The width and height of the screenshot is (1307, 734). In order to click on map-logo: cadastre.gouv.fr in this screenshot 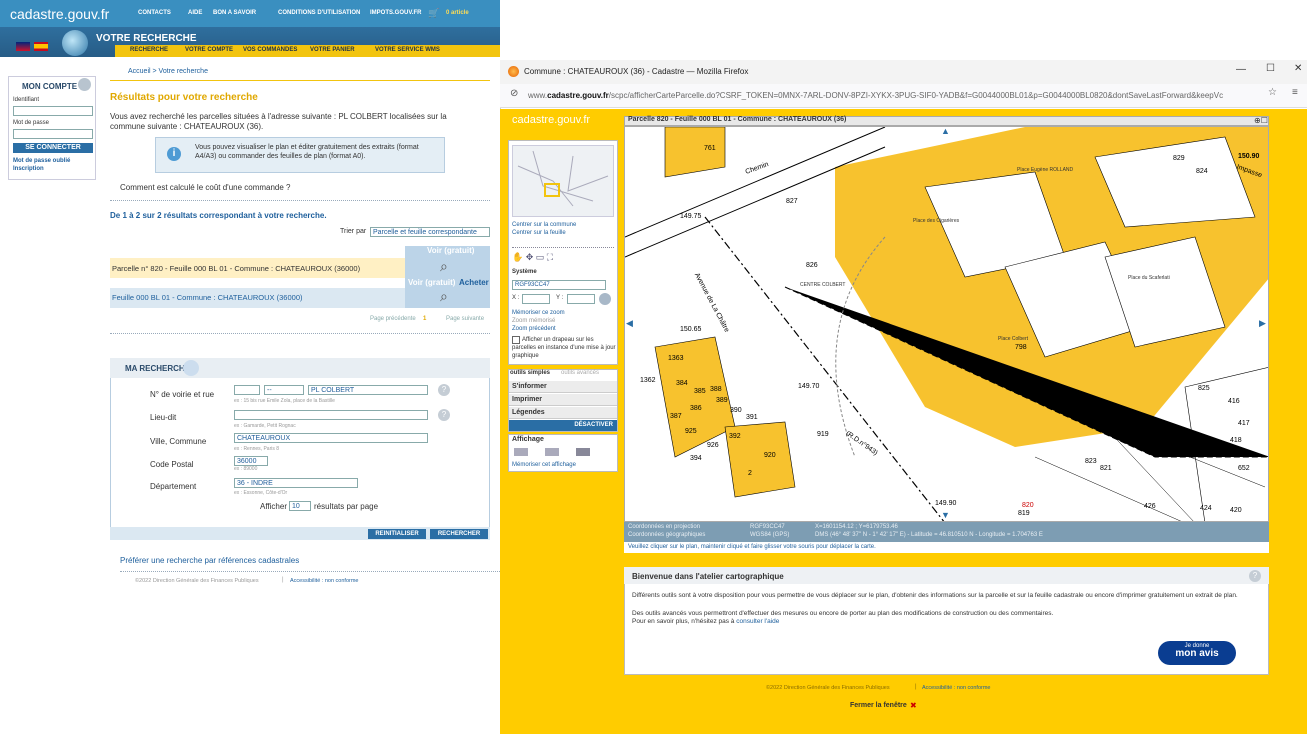, I will do `click(551, 120)`.